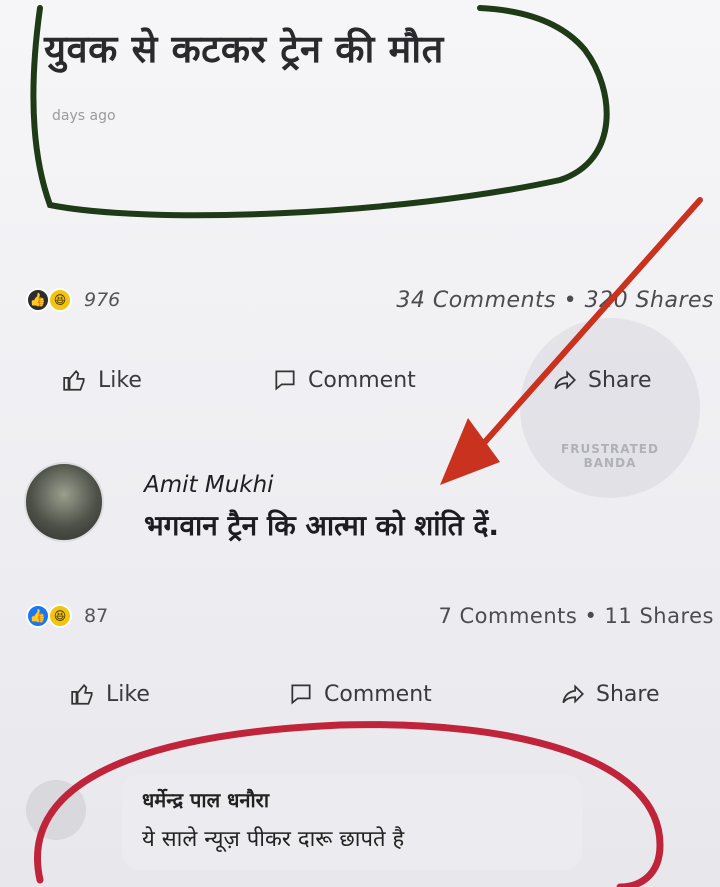  What do you see at coordinates (555, 300) in the screenshot?
I see `post-comments-shares: 34 Comments • 320 Shares` at bounding box center [555, 300].